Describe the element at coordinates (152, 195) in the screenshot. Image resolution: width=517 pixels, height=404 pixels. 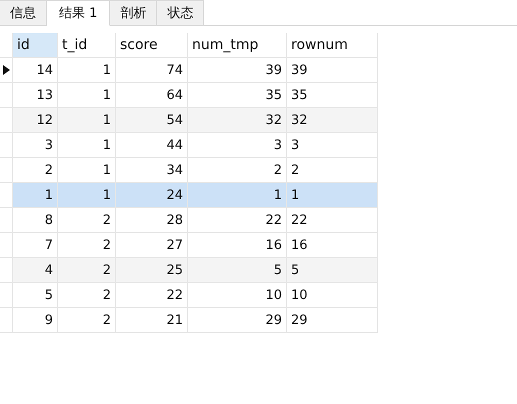
I see `table-cell: 24` at that location.